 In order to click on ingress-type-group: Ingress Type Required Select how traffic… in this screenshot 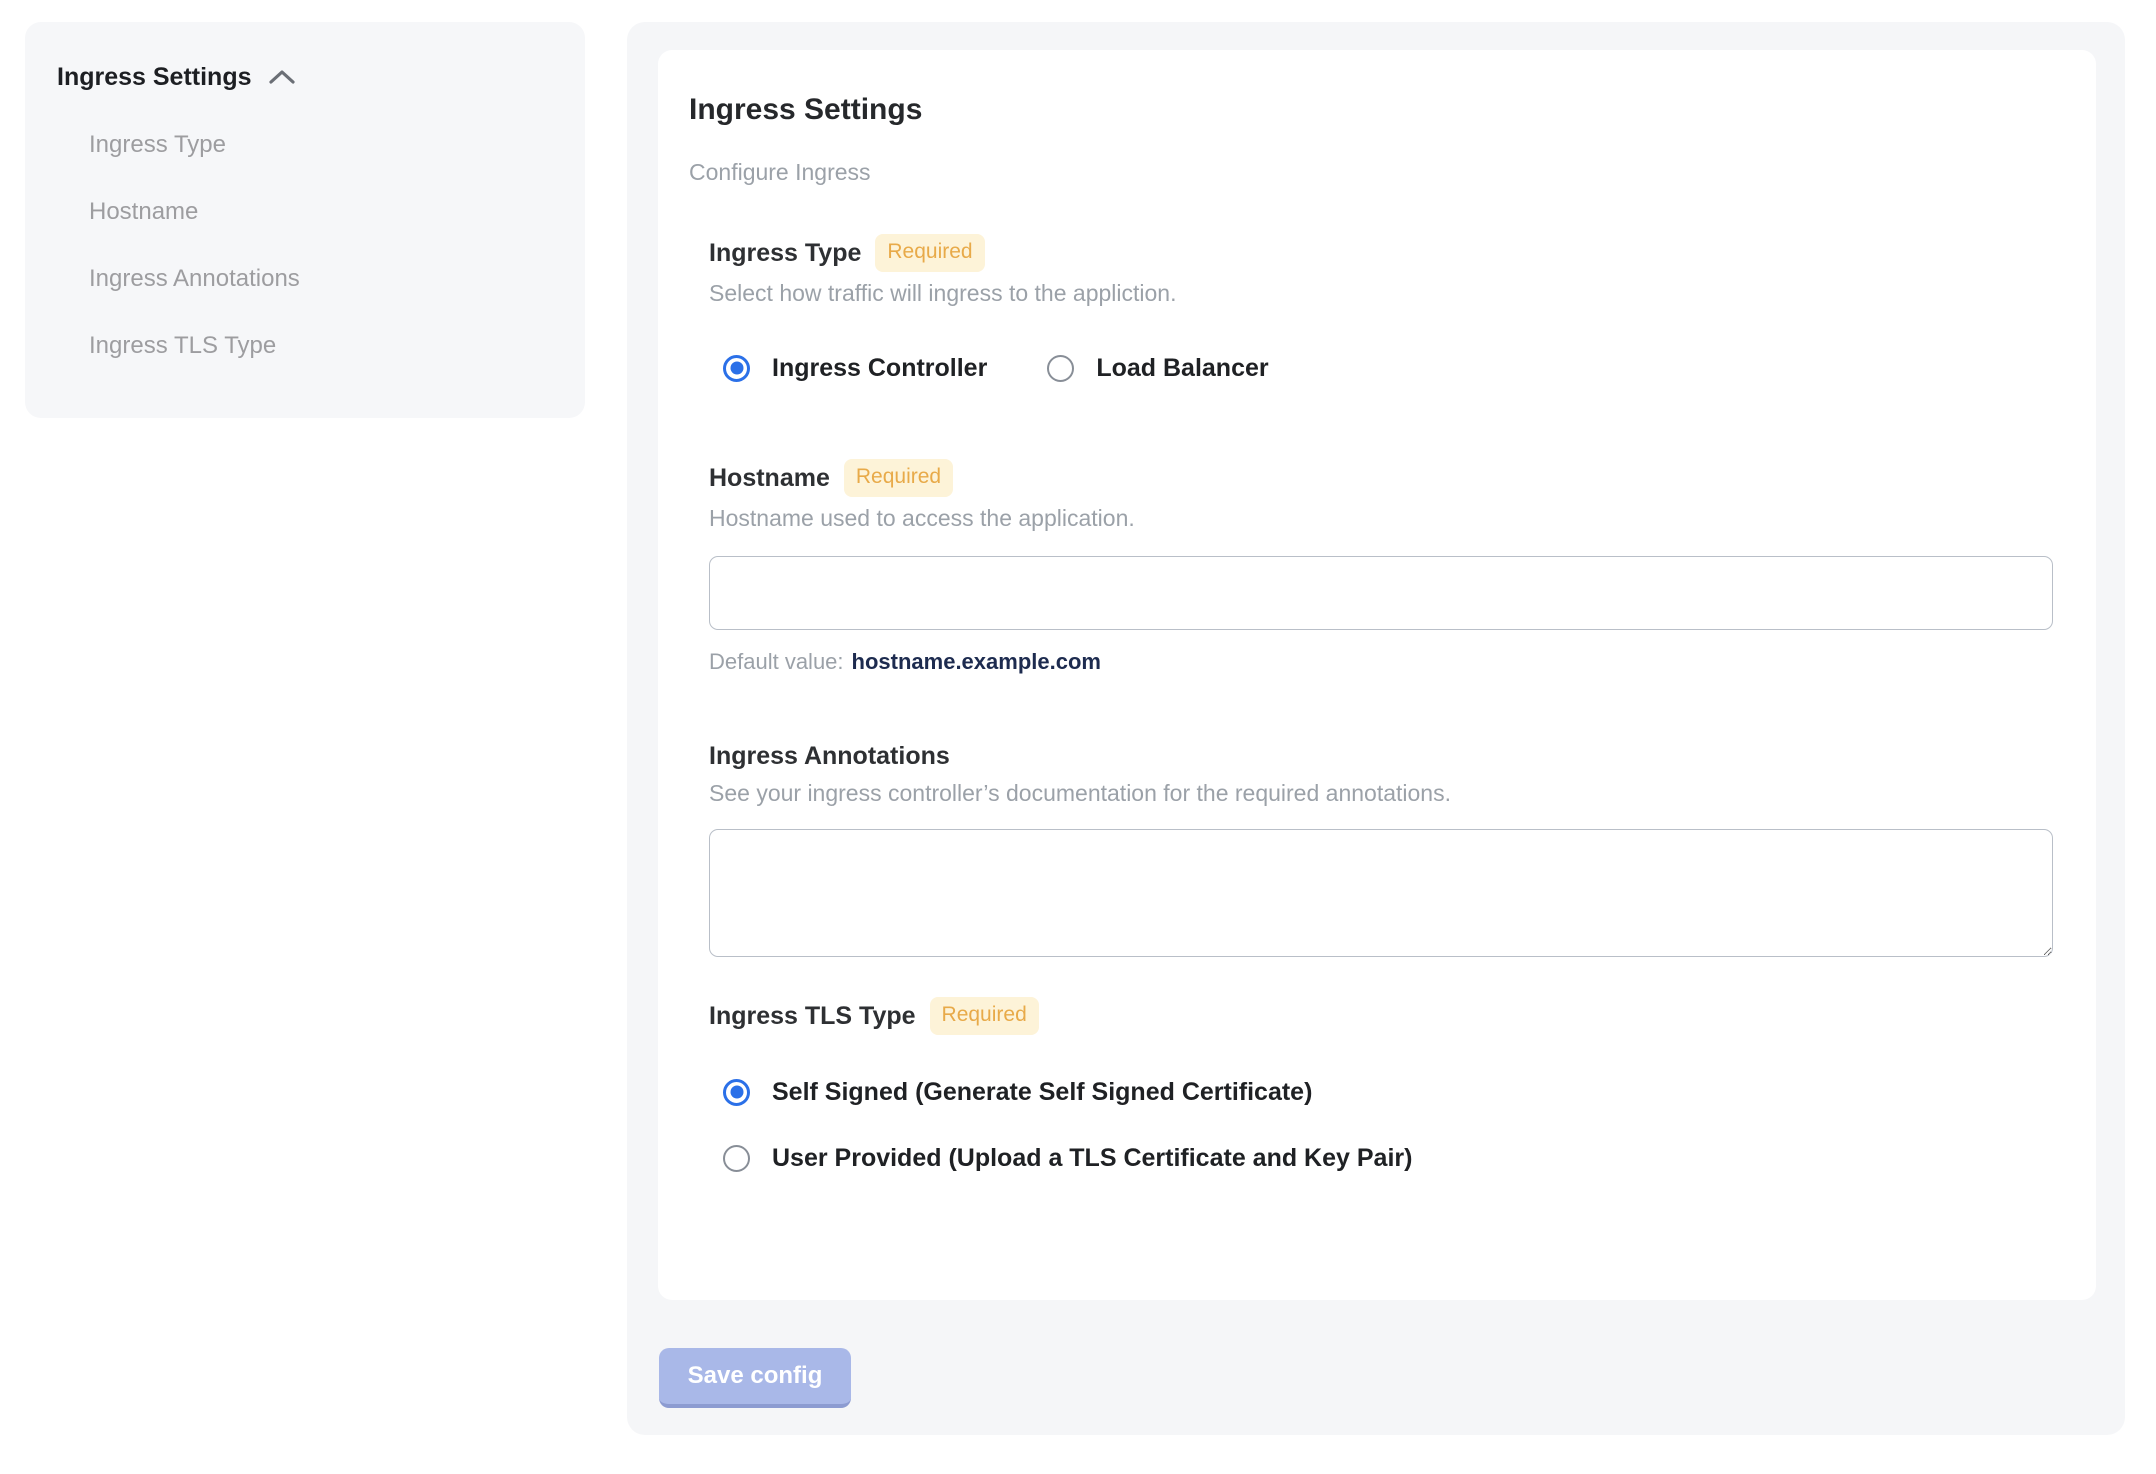, I will do `click(1381, 308)`.